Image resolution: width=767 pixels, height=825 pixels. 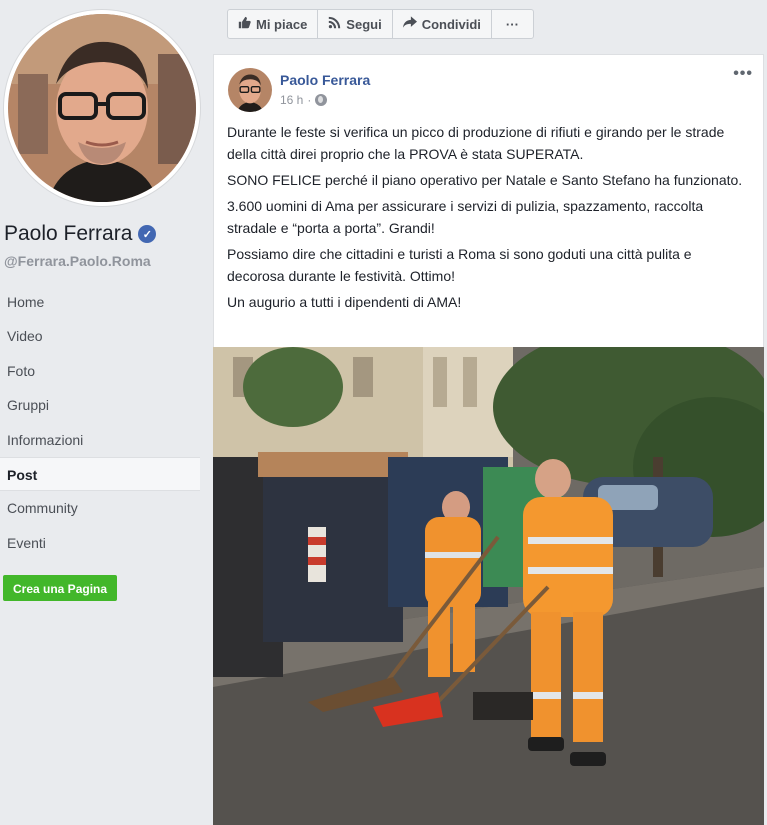 I want to click on follow-label: Segui, so click(x=364, y=24).